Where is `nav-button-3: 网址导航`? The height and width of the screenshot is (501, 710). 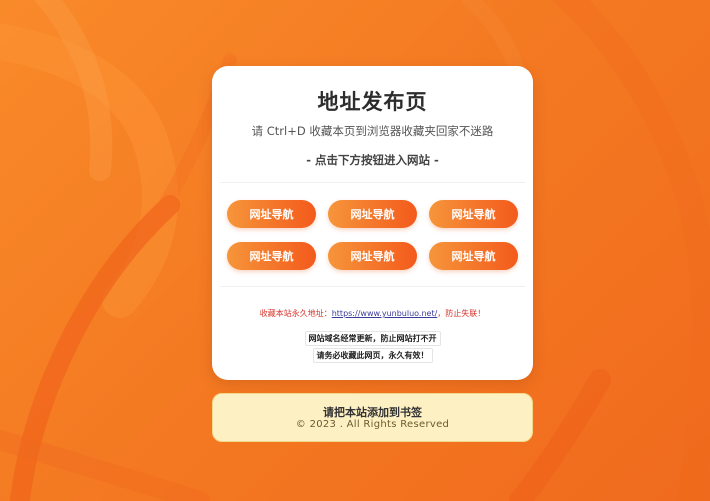 nav-button-3: 网址导航 is located at coordinates (473, 214).